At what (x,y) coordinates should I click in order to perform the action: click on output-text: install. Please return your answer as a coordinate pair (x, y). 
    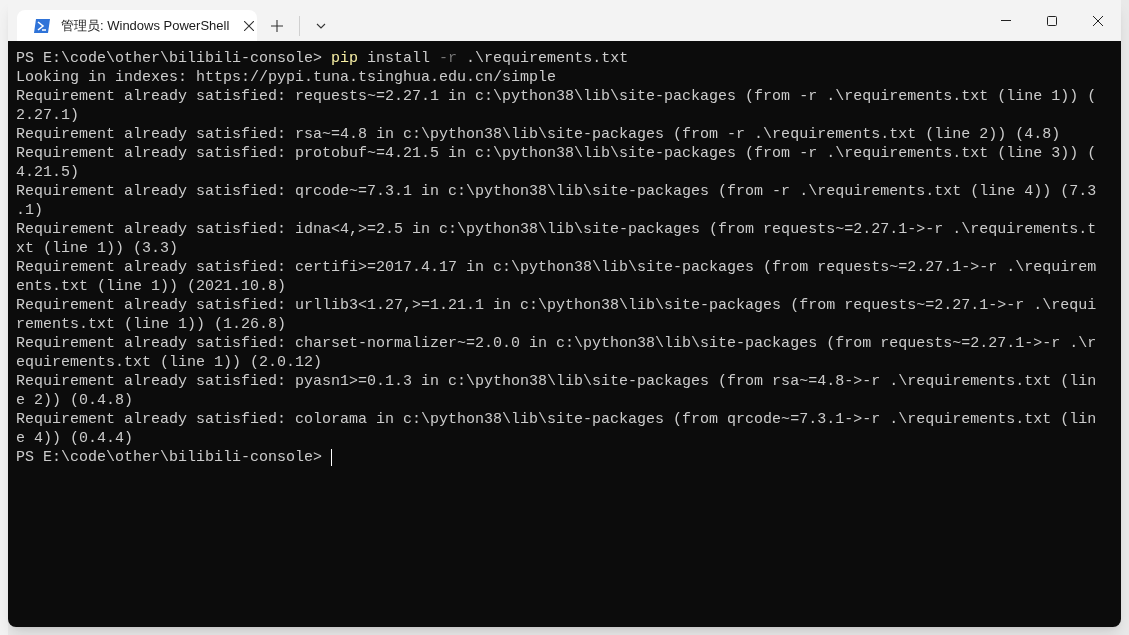
    Looking at the image, I should click on (399, 58).